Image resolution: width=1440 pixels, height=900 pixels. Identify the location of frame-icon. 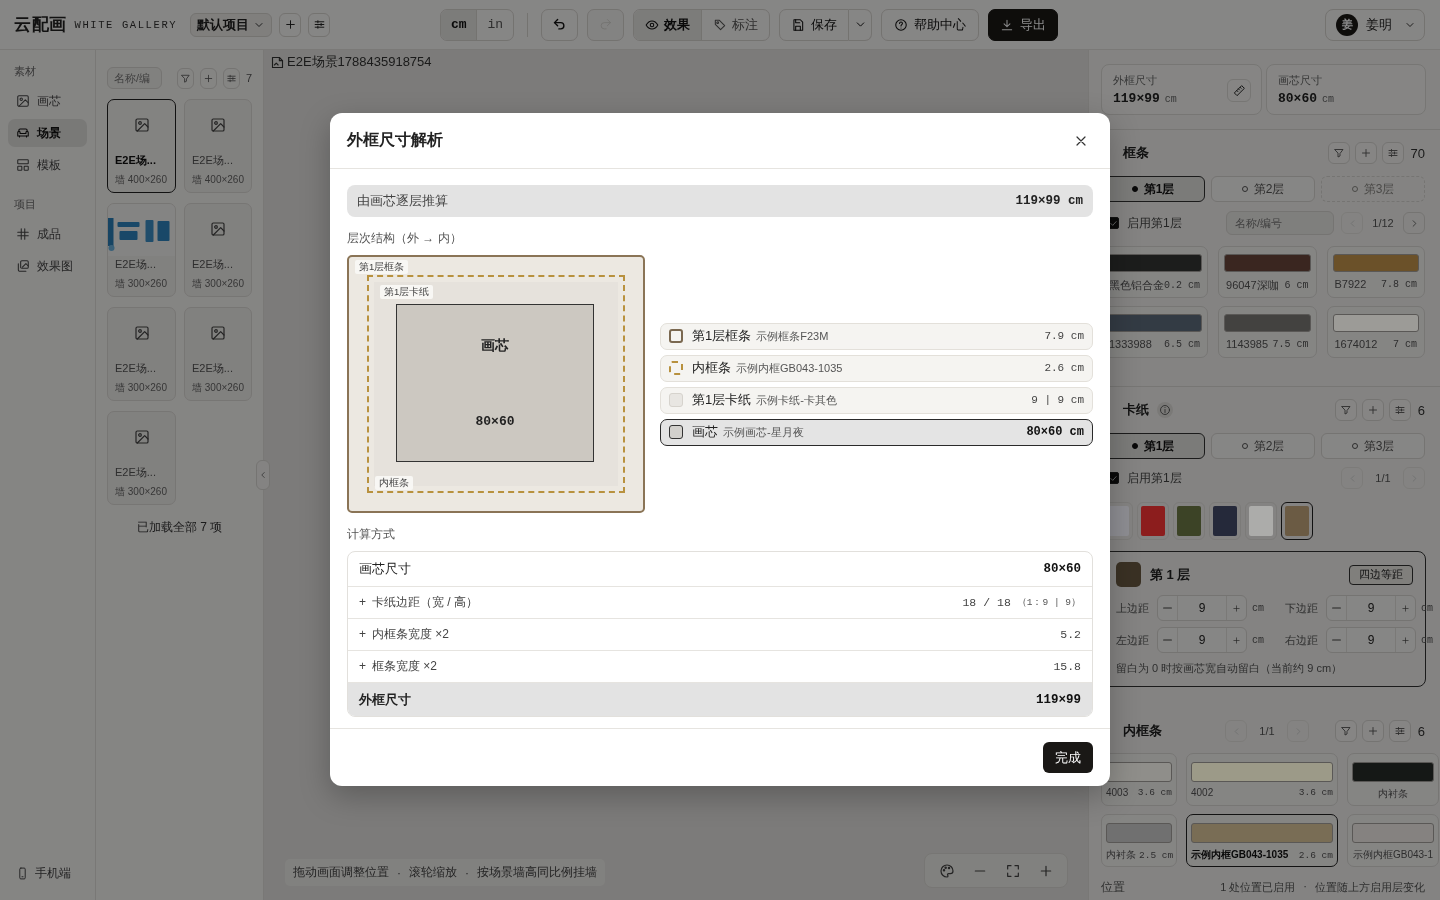
(676, 336).